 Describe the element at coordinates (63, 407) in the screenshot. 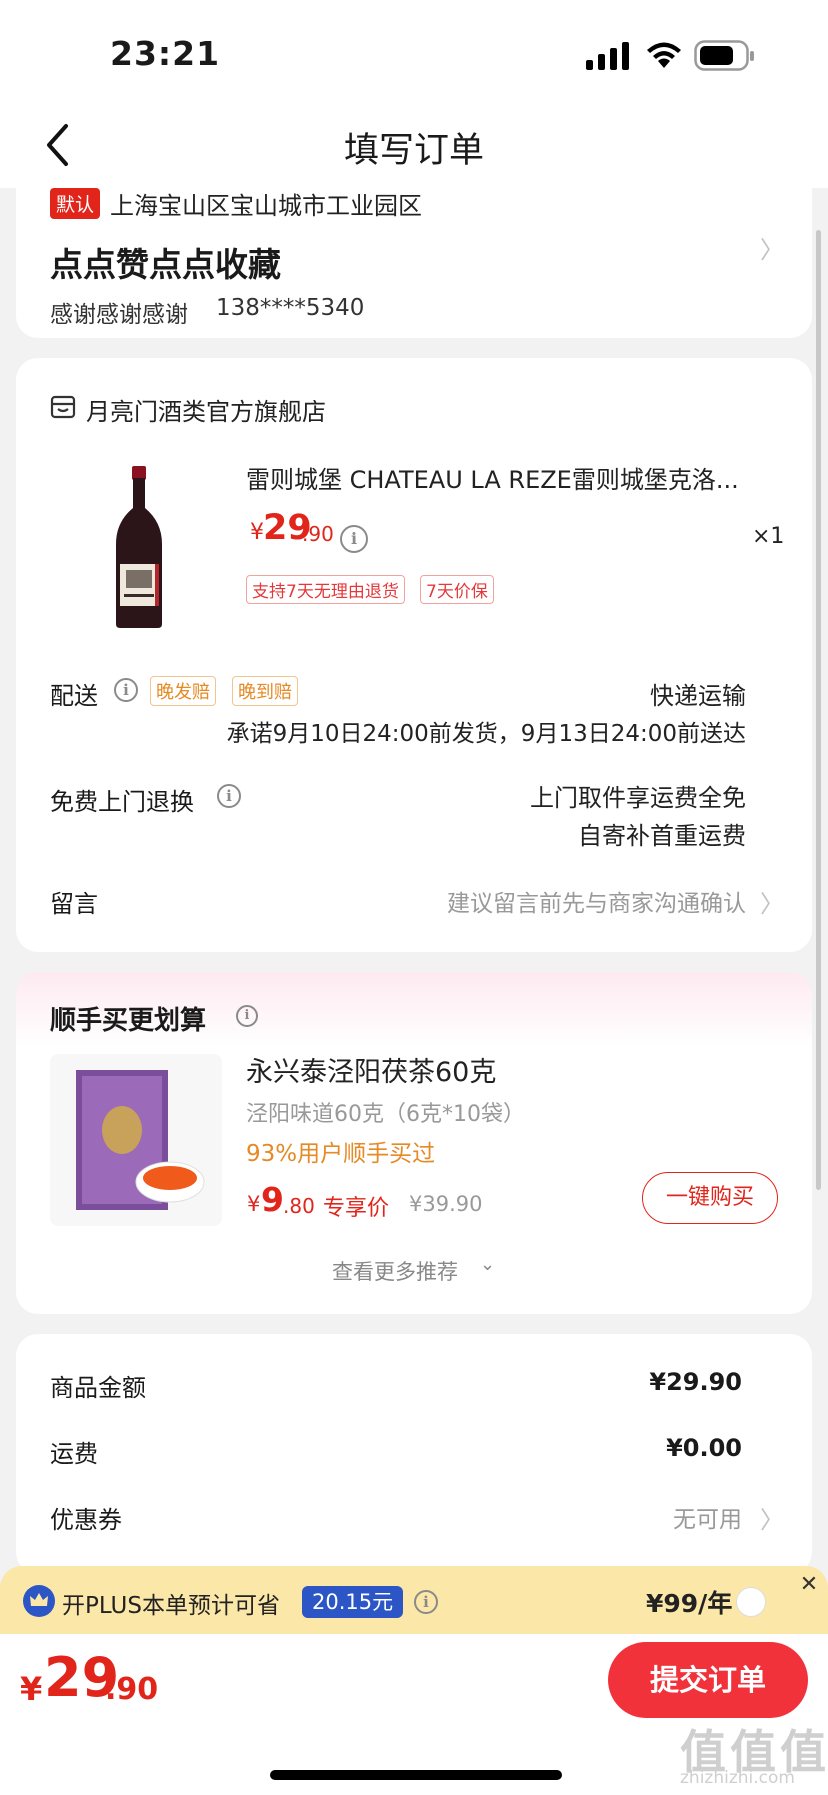

I see `shop-icon` at that location.